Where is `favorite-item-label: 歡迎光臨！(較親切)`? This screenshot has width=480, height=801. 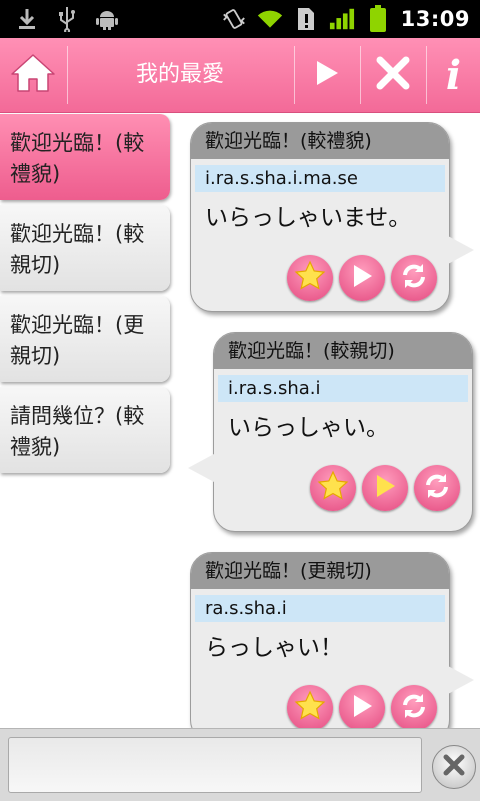 favorite-item-label: 歡迎光臨！(較親切) is located at coordinates (77, 249).